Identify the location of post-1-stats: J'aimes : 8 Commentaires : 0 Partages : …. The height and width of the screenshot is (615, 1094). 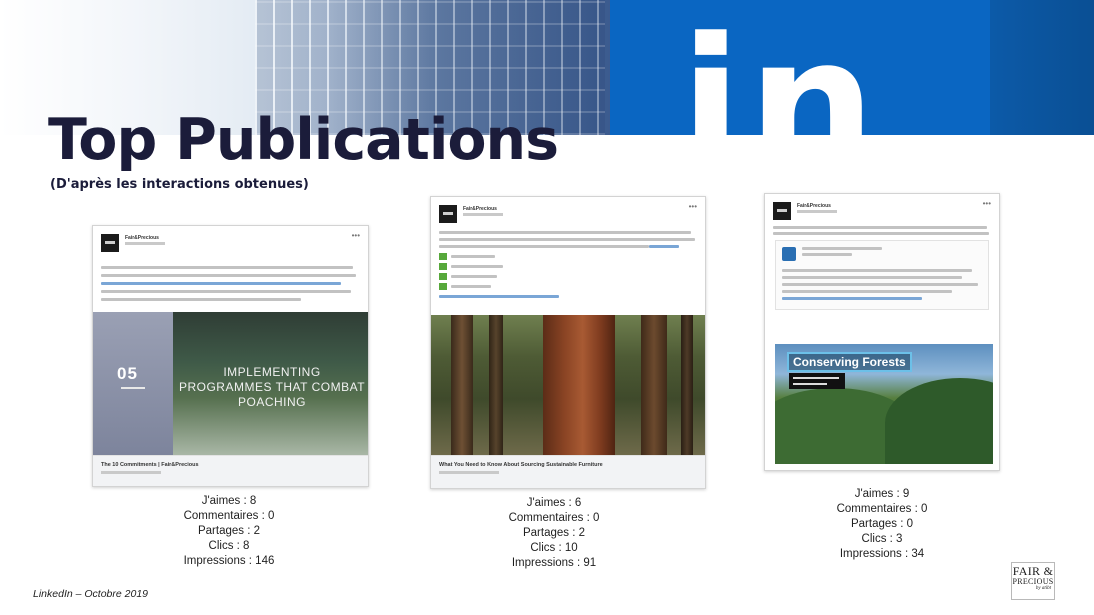
(229, 531).